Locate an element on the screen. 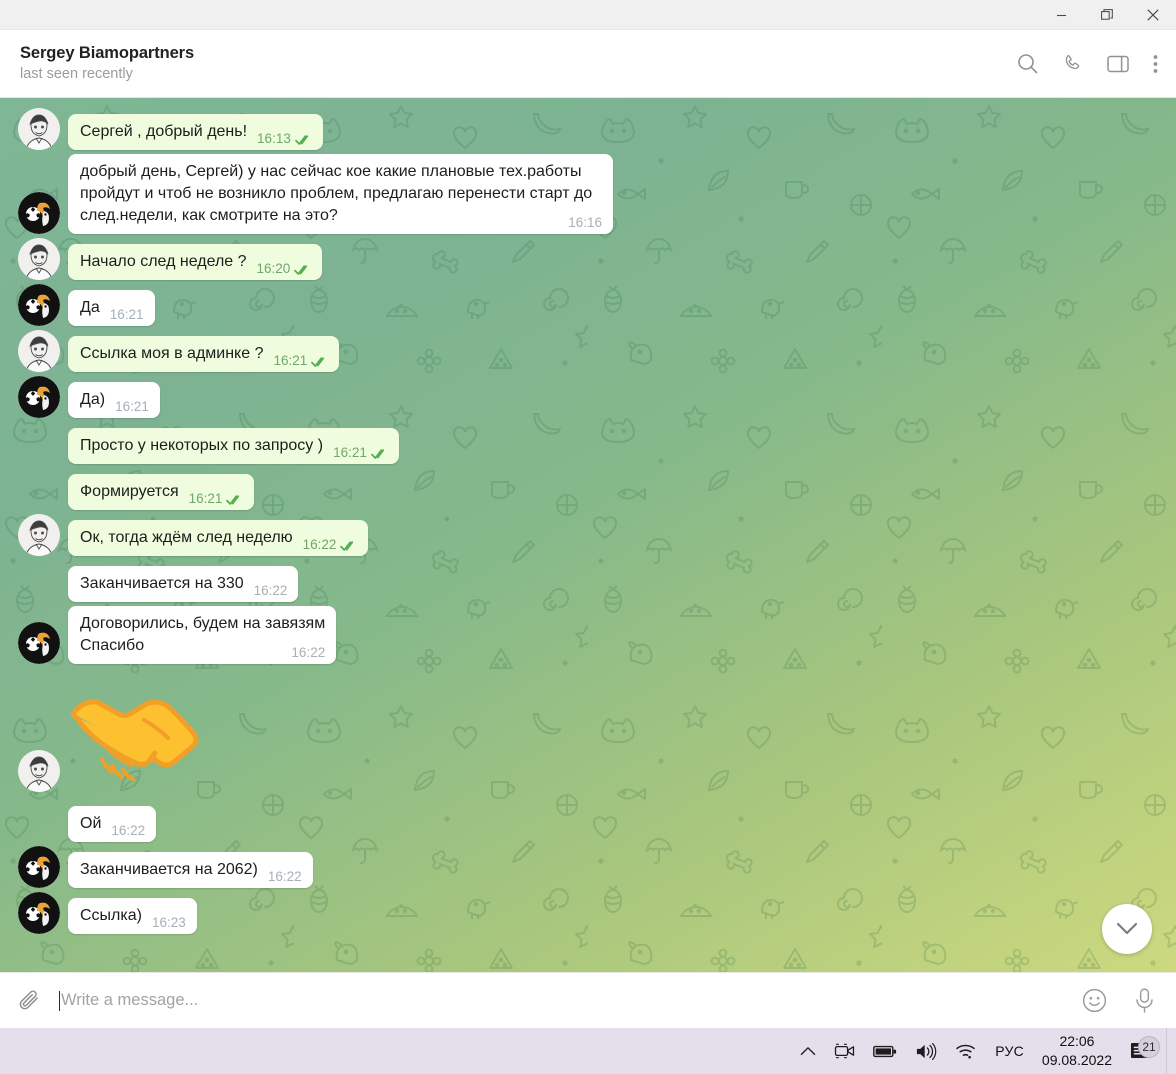  message-bubble: Ой 16:22 is located at coordinates (112, 823).